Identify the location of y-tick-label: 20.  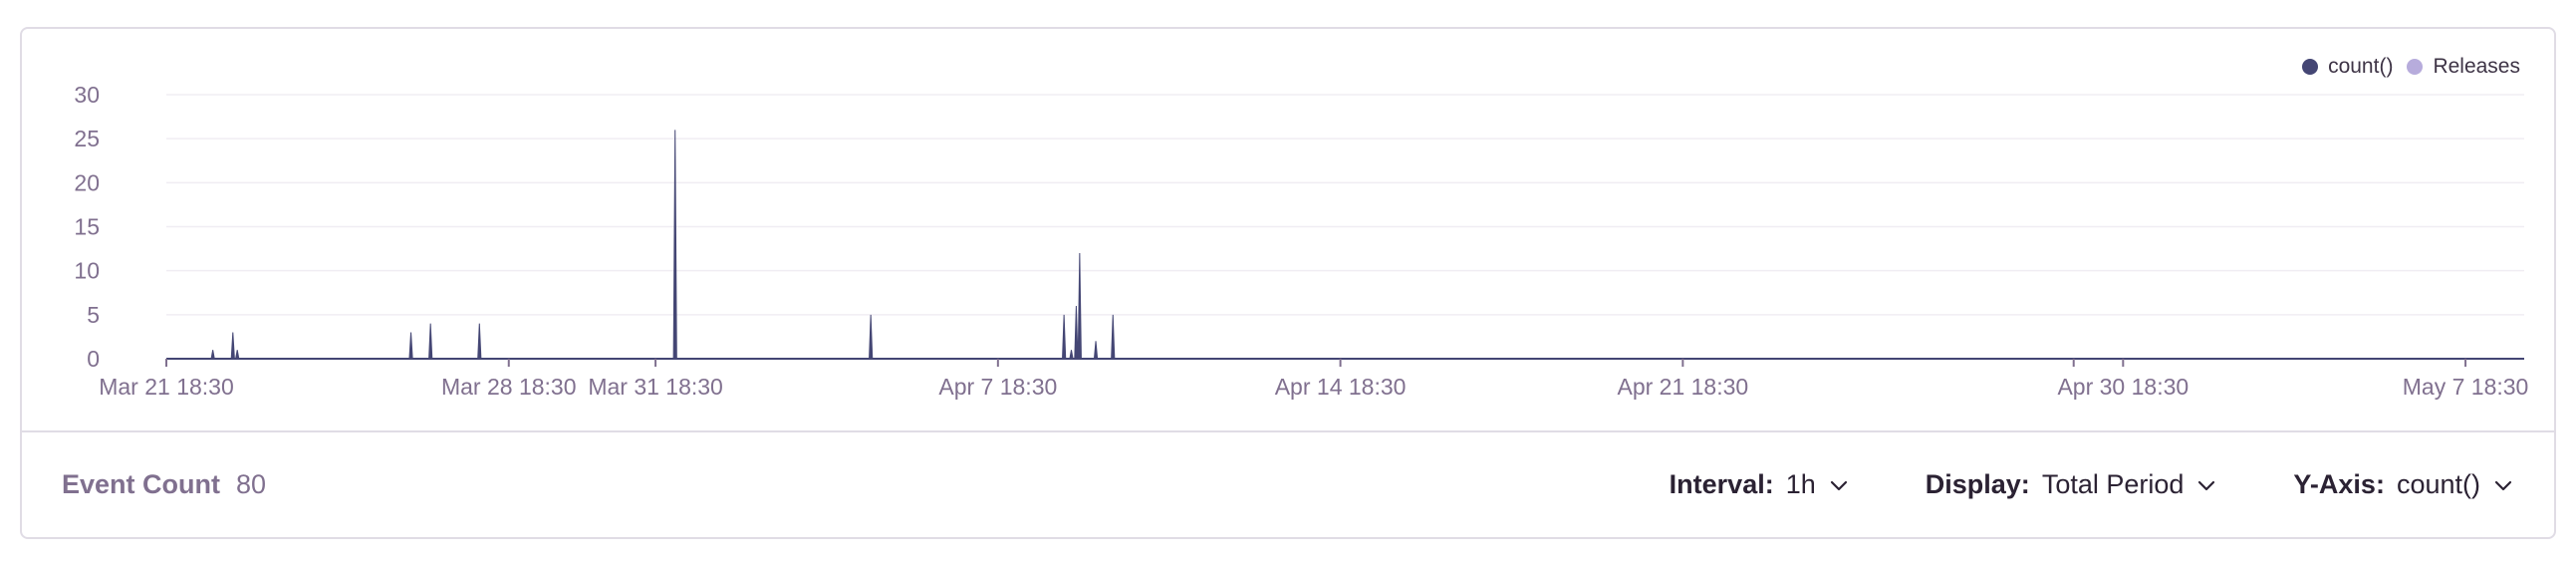
(87, 182).